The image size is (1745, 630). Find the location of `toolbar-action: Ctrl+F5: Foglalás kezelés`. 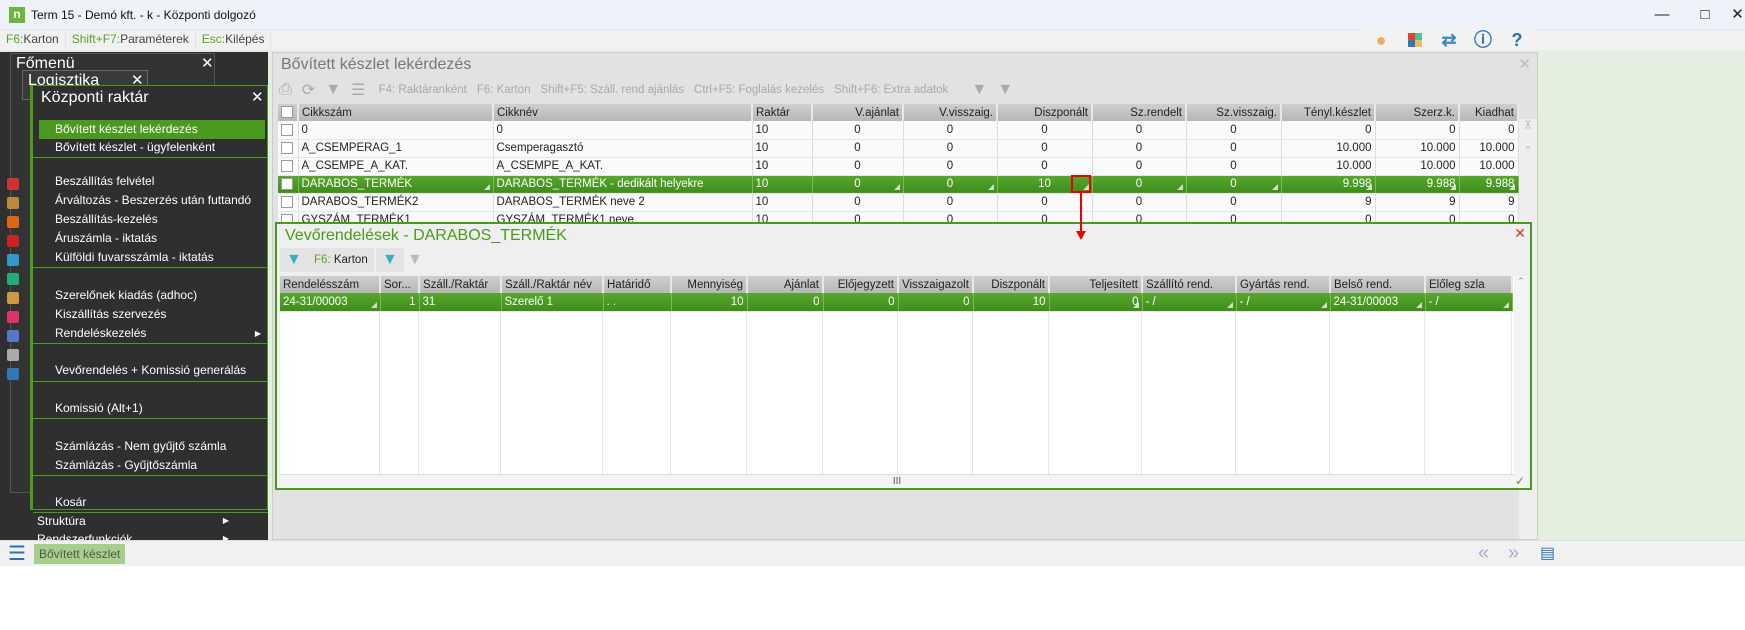

toolbar-action: Ctrl+F5: Foglalás kezelés is located at coordinates (759, 90).